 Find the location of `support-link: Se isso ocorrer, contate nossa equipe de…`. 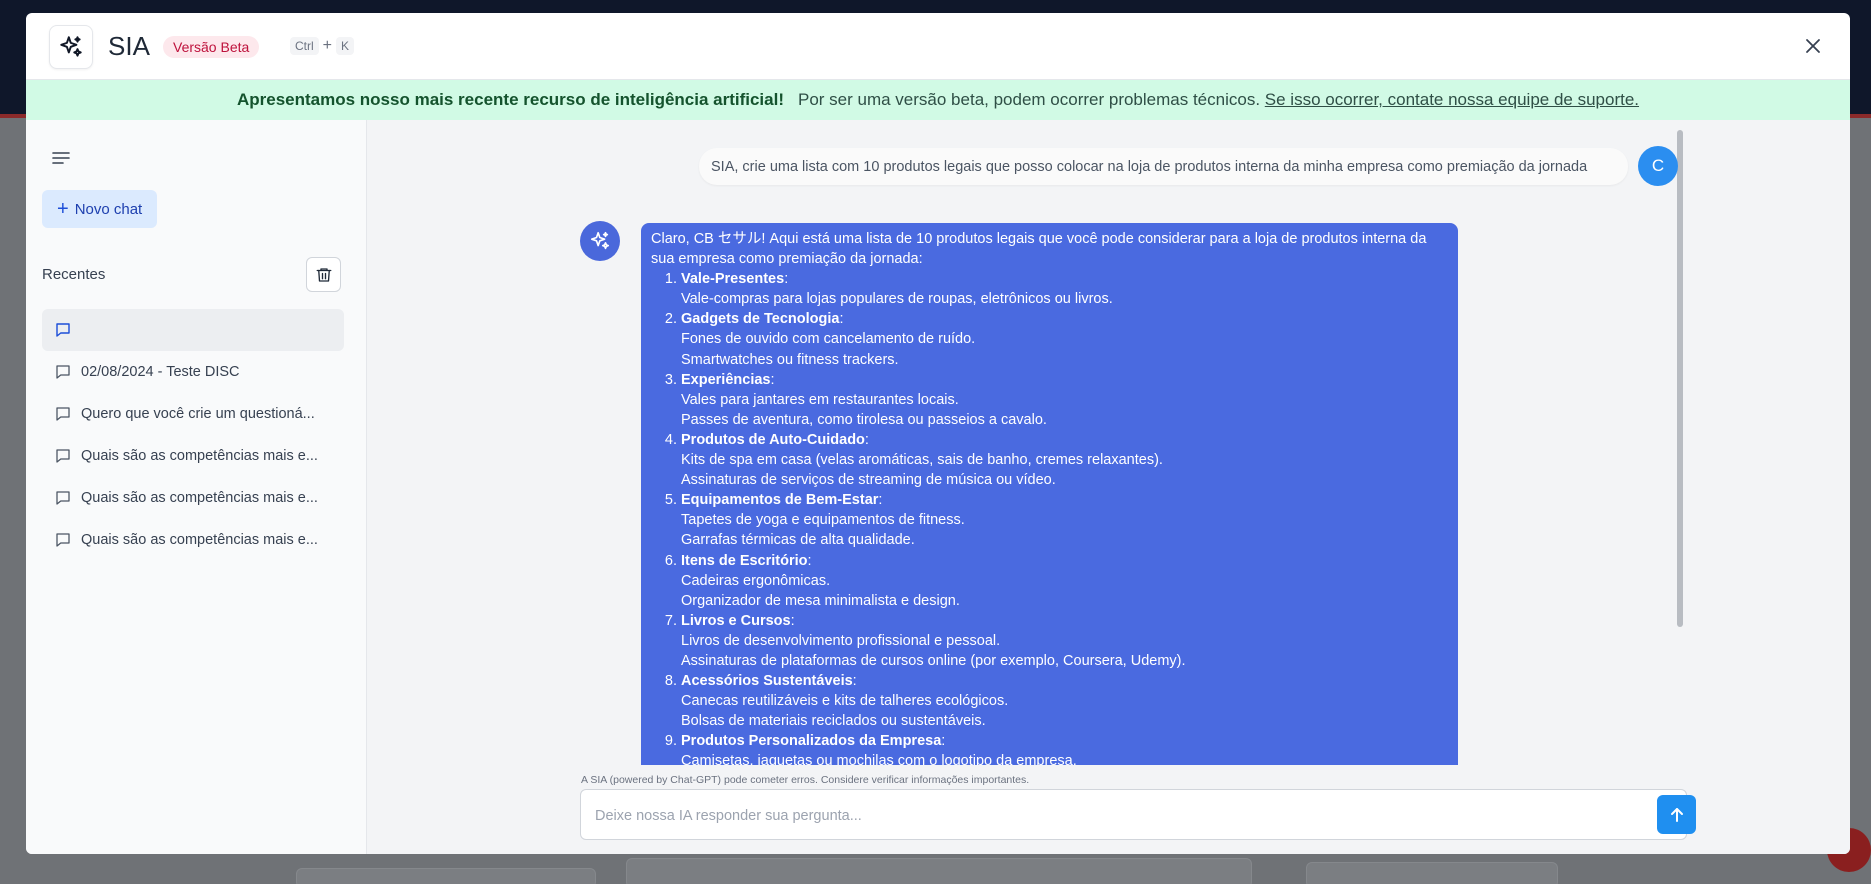

support-link: Se isso ocorrer, contate nossa equipe de… is located at coordinates (1452, 99).